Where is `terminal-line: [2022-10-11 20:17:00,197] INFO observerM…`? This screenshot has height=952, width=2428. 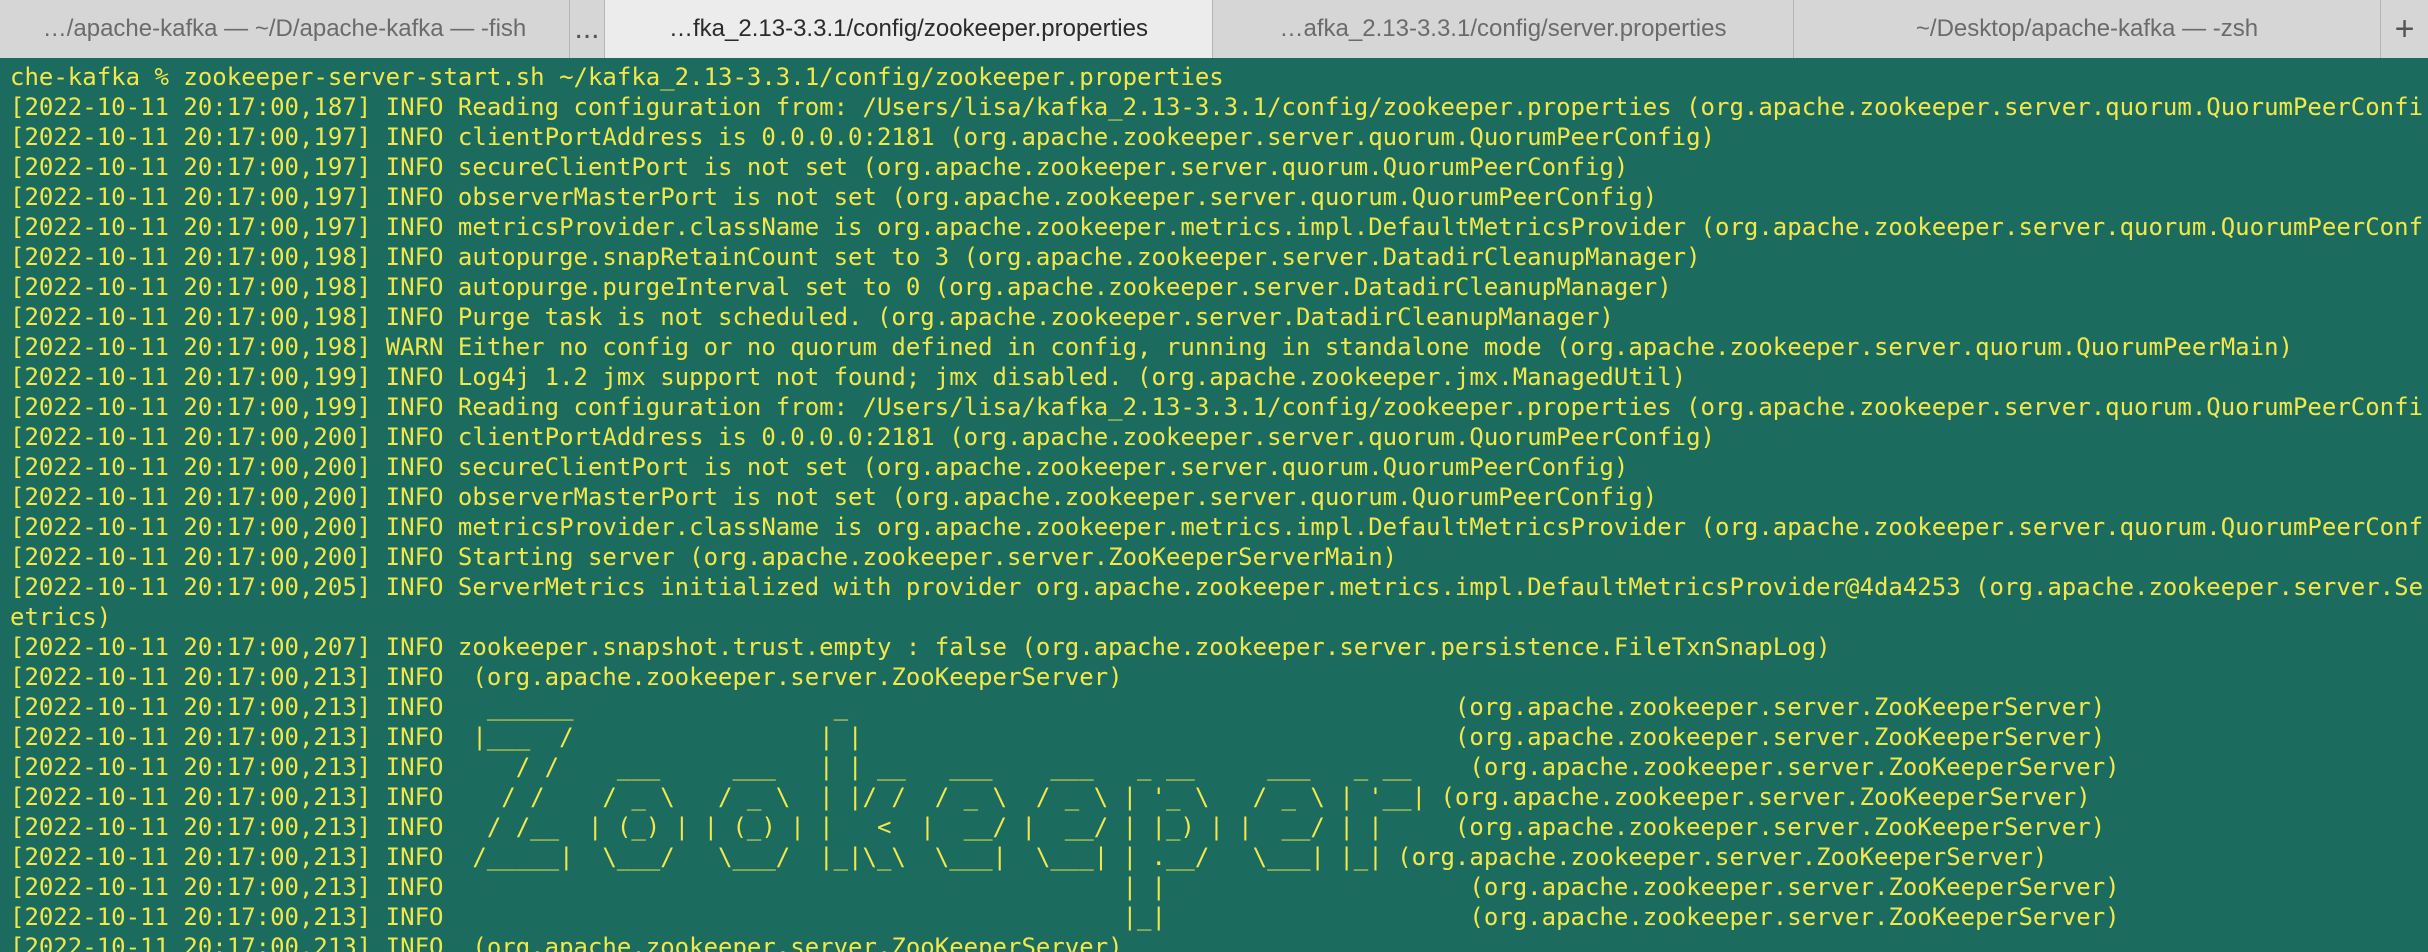
terminal-line: [2022-10-11 20:17:00,197] INFO observerM… is located at coordinates (834, 197).